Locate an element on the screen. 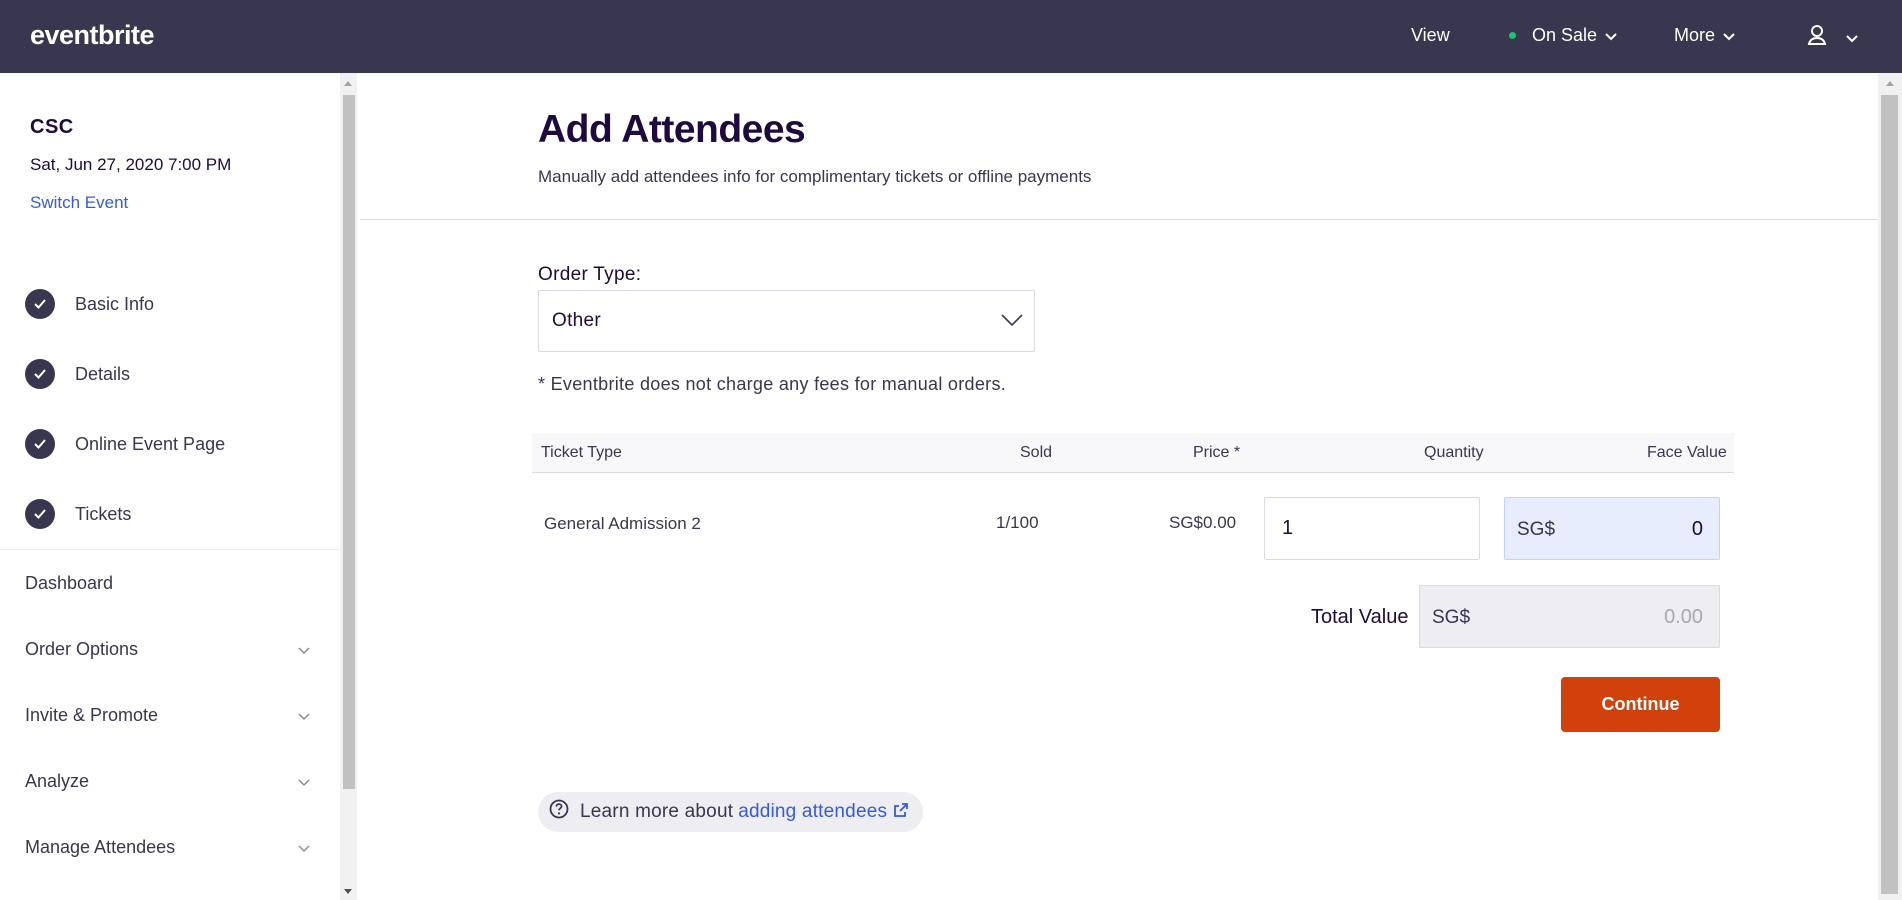 This screenshot has width=1902, height=900. total-value-amount: 0.00 is located at coordinates (1683, 617).